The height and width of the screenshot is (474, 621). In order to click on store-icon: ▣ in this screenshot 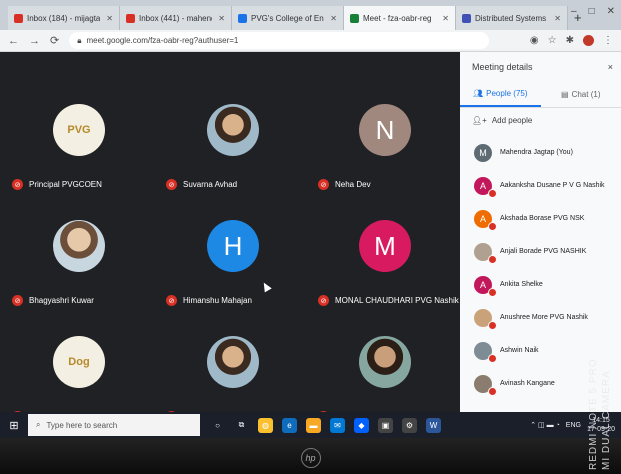, I will do `click(385, 425)`.